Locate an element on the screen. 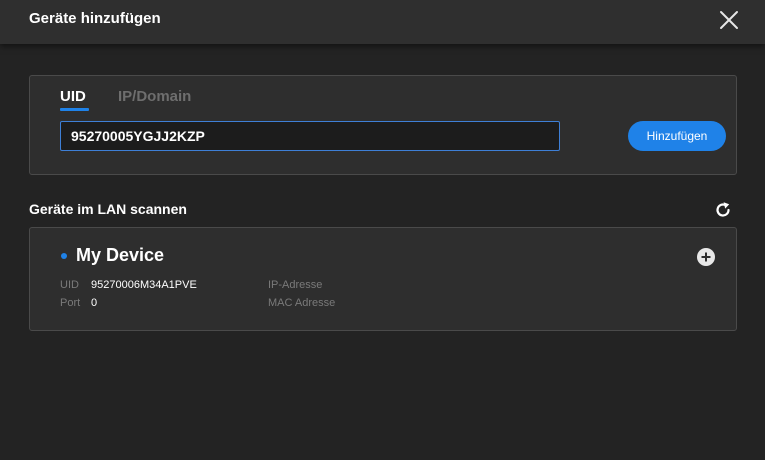  device-status-dot is located at coordinates (64, 256).